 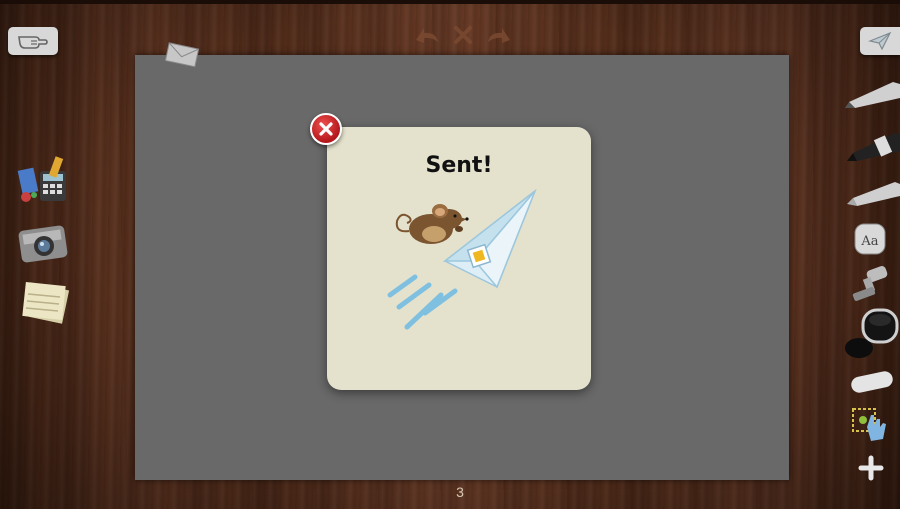 I want to click on pointing-hand-icon, so click(x=33, y=42).